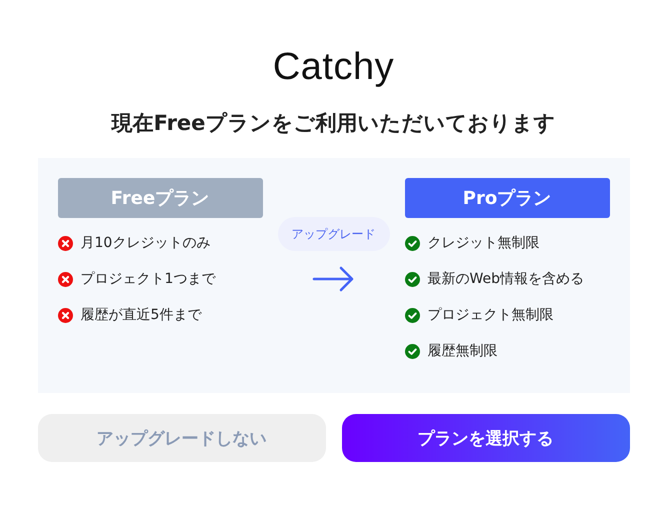  Describe the element at coordinates (507, 198) in the screenshot. I see `plan-header: Proプラン` at that location.